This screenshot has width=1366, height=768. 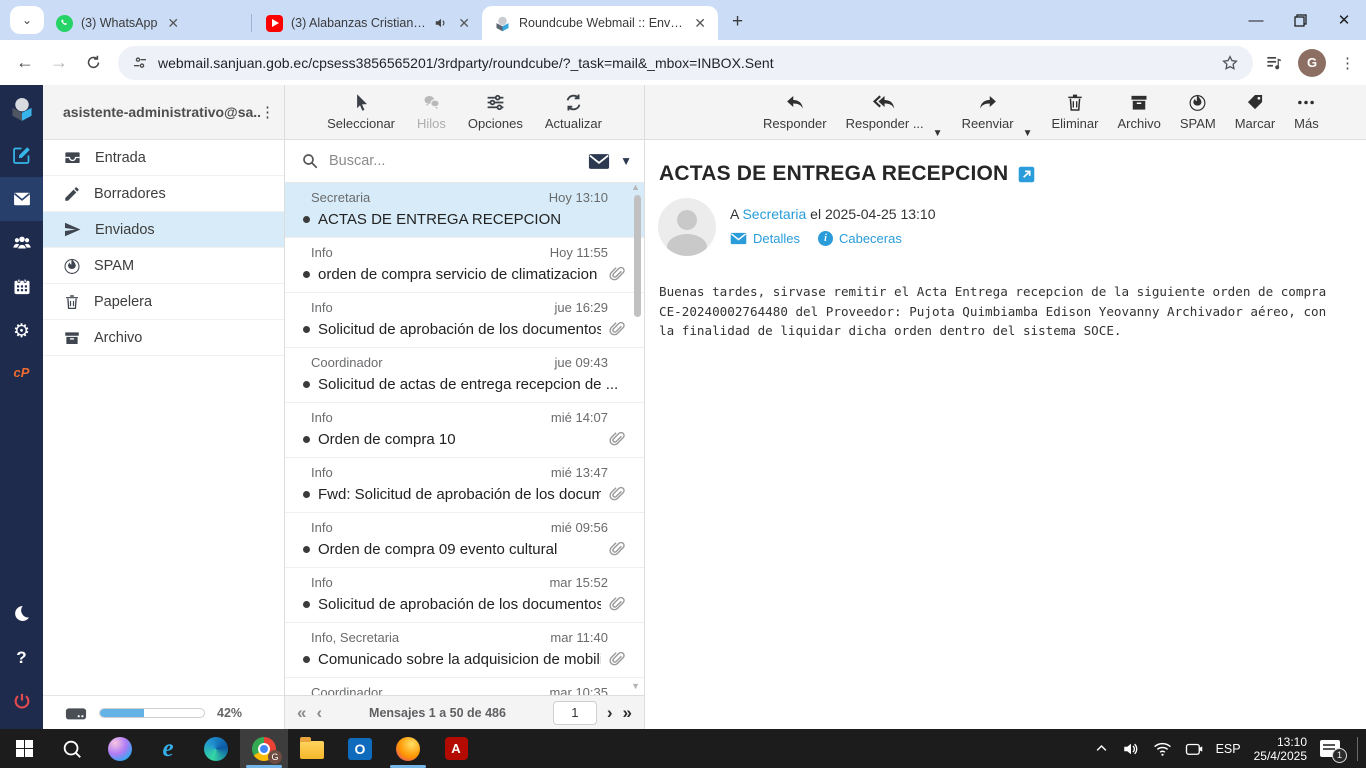 What do you see at coordinates (637, 256) in the screenshot?
I see `list-scrollbar` at bounding box center [637, 256].